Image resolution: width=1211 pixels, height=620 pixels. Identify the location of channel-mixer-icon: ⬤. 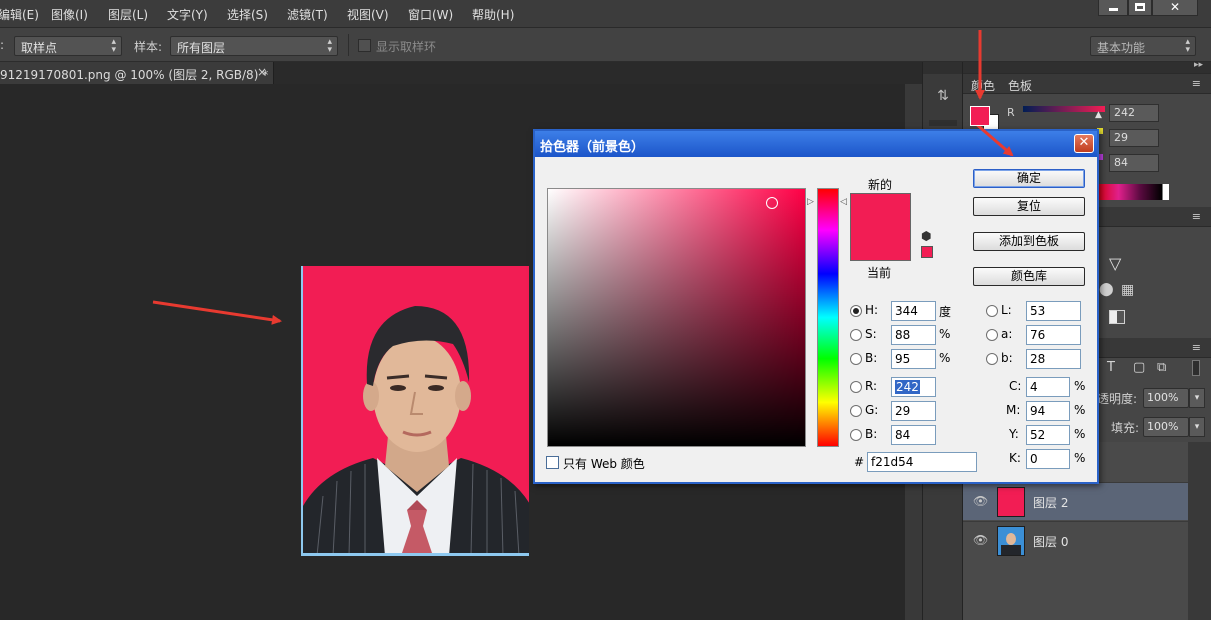
(1106, 289).